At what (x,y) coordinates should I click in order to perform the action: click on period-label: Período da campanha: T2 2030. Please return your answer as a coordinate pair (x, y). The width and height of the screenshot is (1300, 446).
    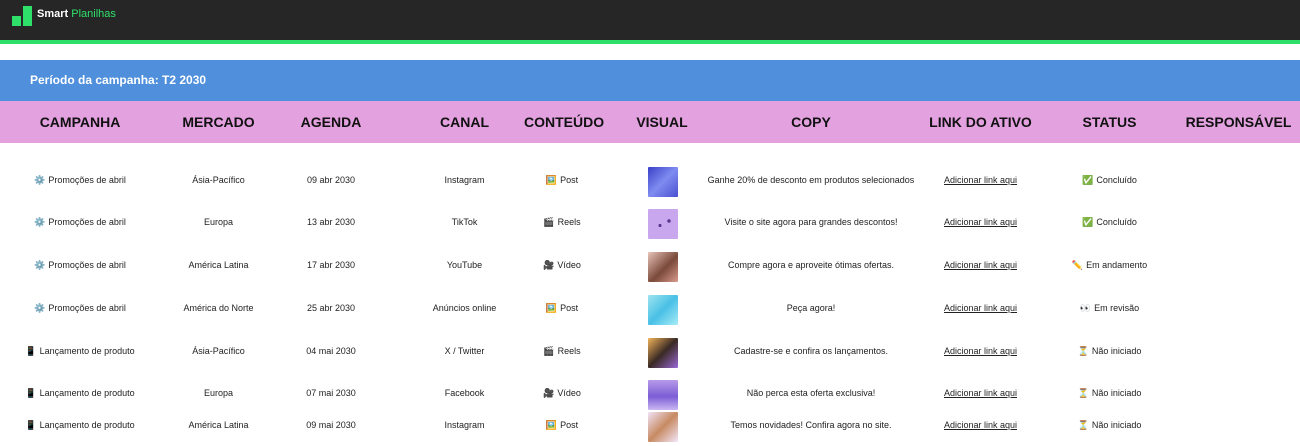
    Looking at the image, I should click on (118, 80).